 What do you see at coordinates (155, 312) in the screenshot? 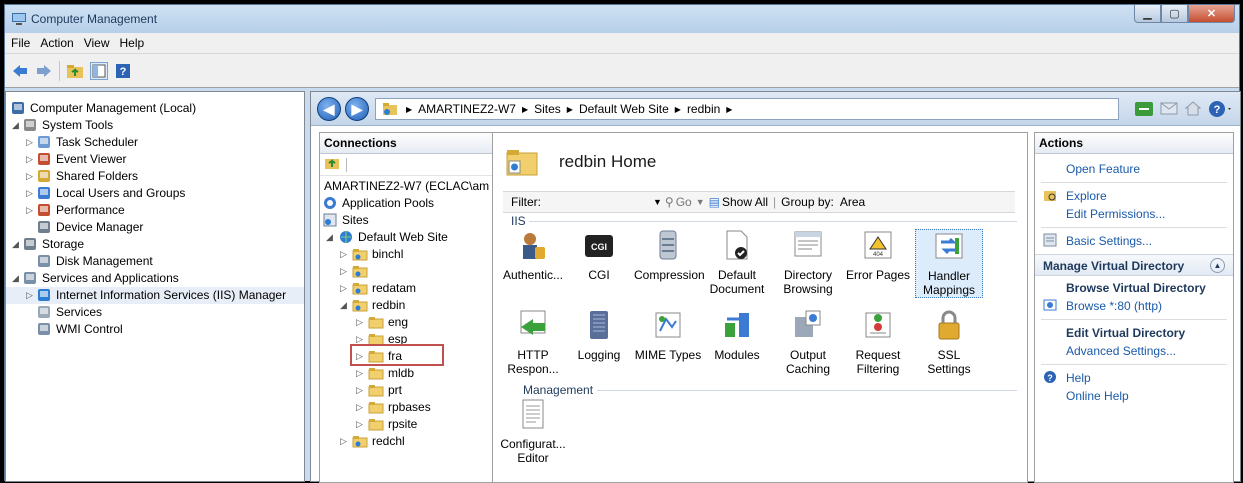
I see `tree-item: Services` at bounding box center [155, 312].